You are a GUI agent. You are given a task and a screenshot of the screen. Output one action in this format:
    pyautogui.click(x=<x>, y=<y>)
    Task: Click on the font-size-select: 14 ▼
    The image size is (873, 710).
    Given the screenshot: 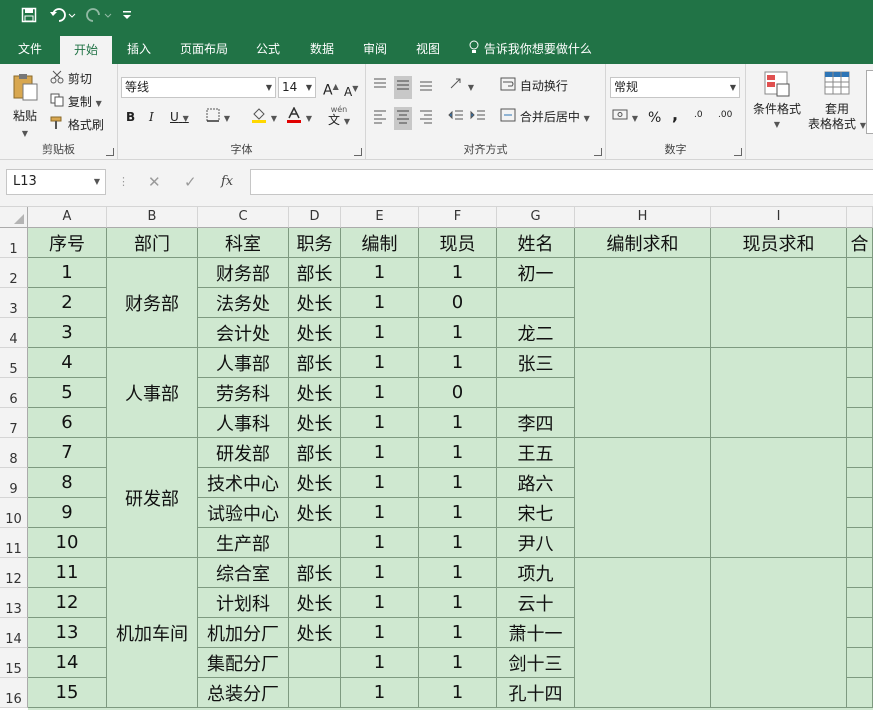 What is the action you would take?
    pyautogui.click(x=297, y=87)
    